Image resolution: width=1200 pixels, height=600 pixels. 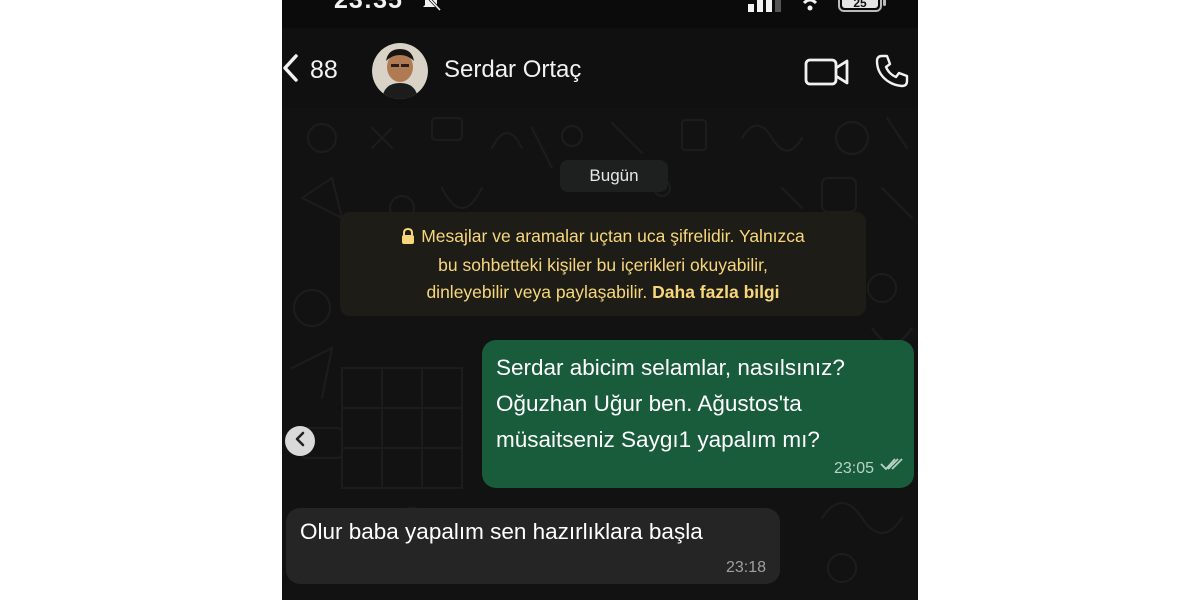 I want to click on battery-icon: 25, so click(x=863, y=7).